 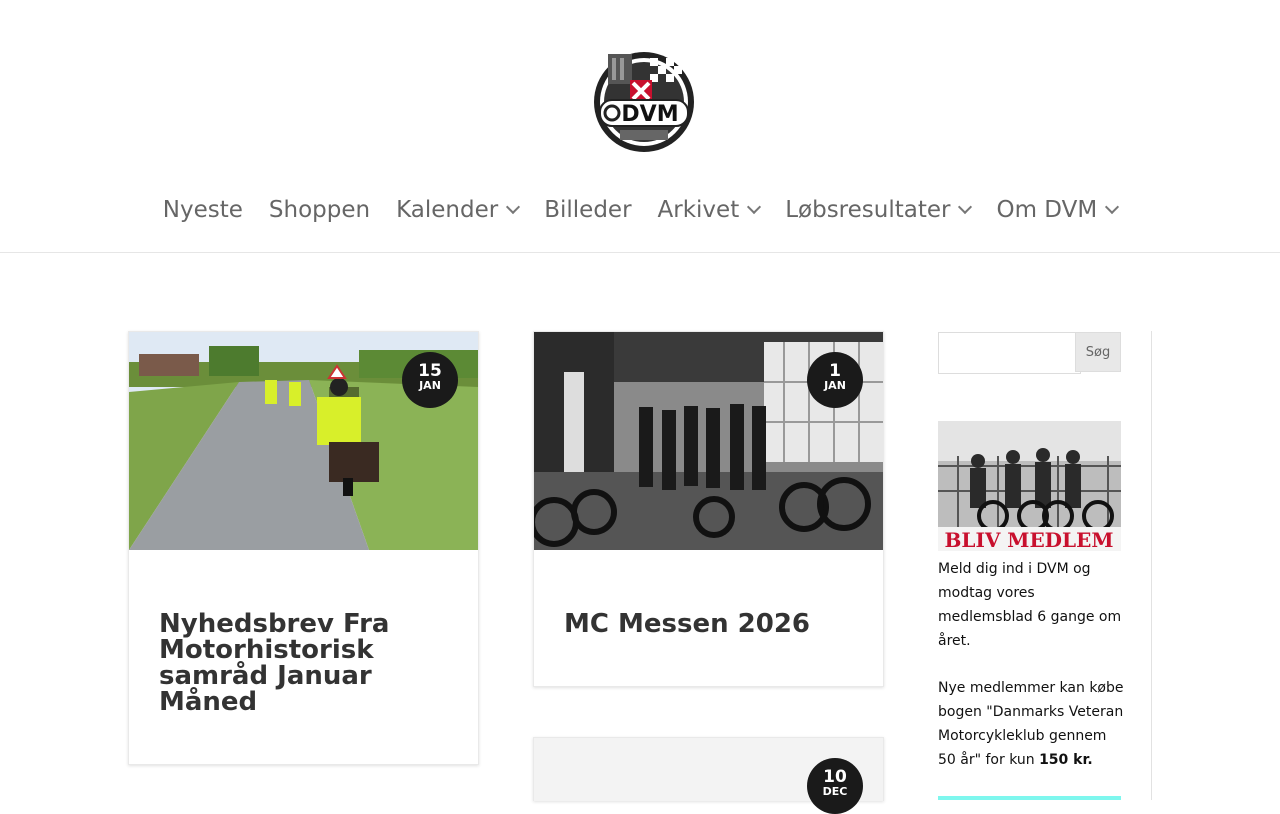 I want to click on nav-item-lobsresultater: Løbsresultater, so click(x=879, y=210).